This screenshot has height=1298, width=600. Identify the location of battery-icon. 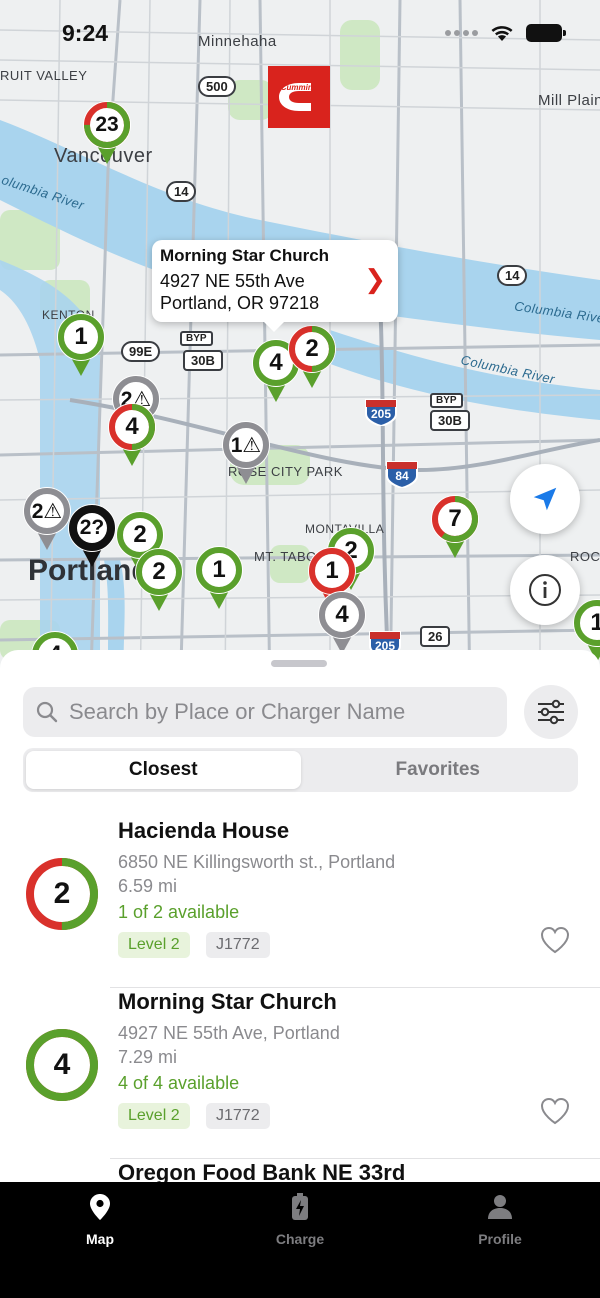
(546, 33).